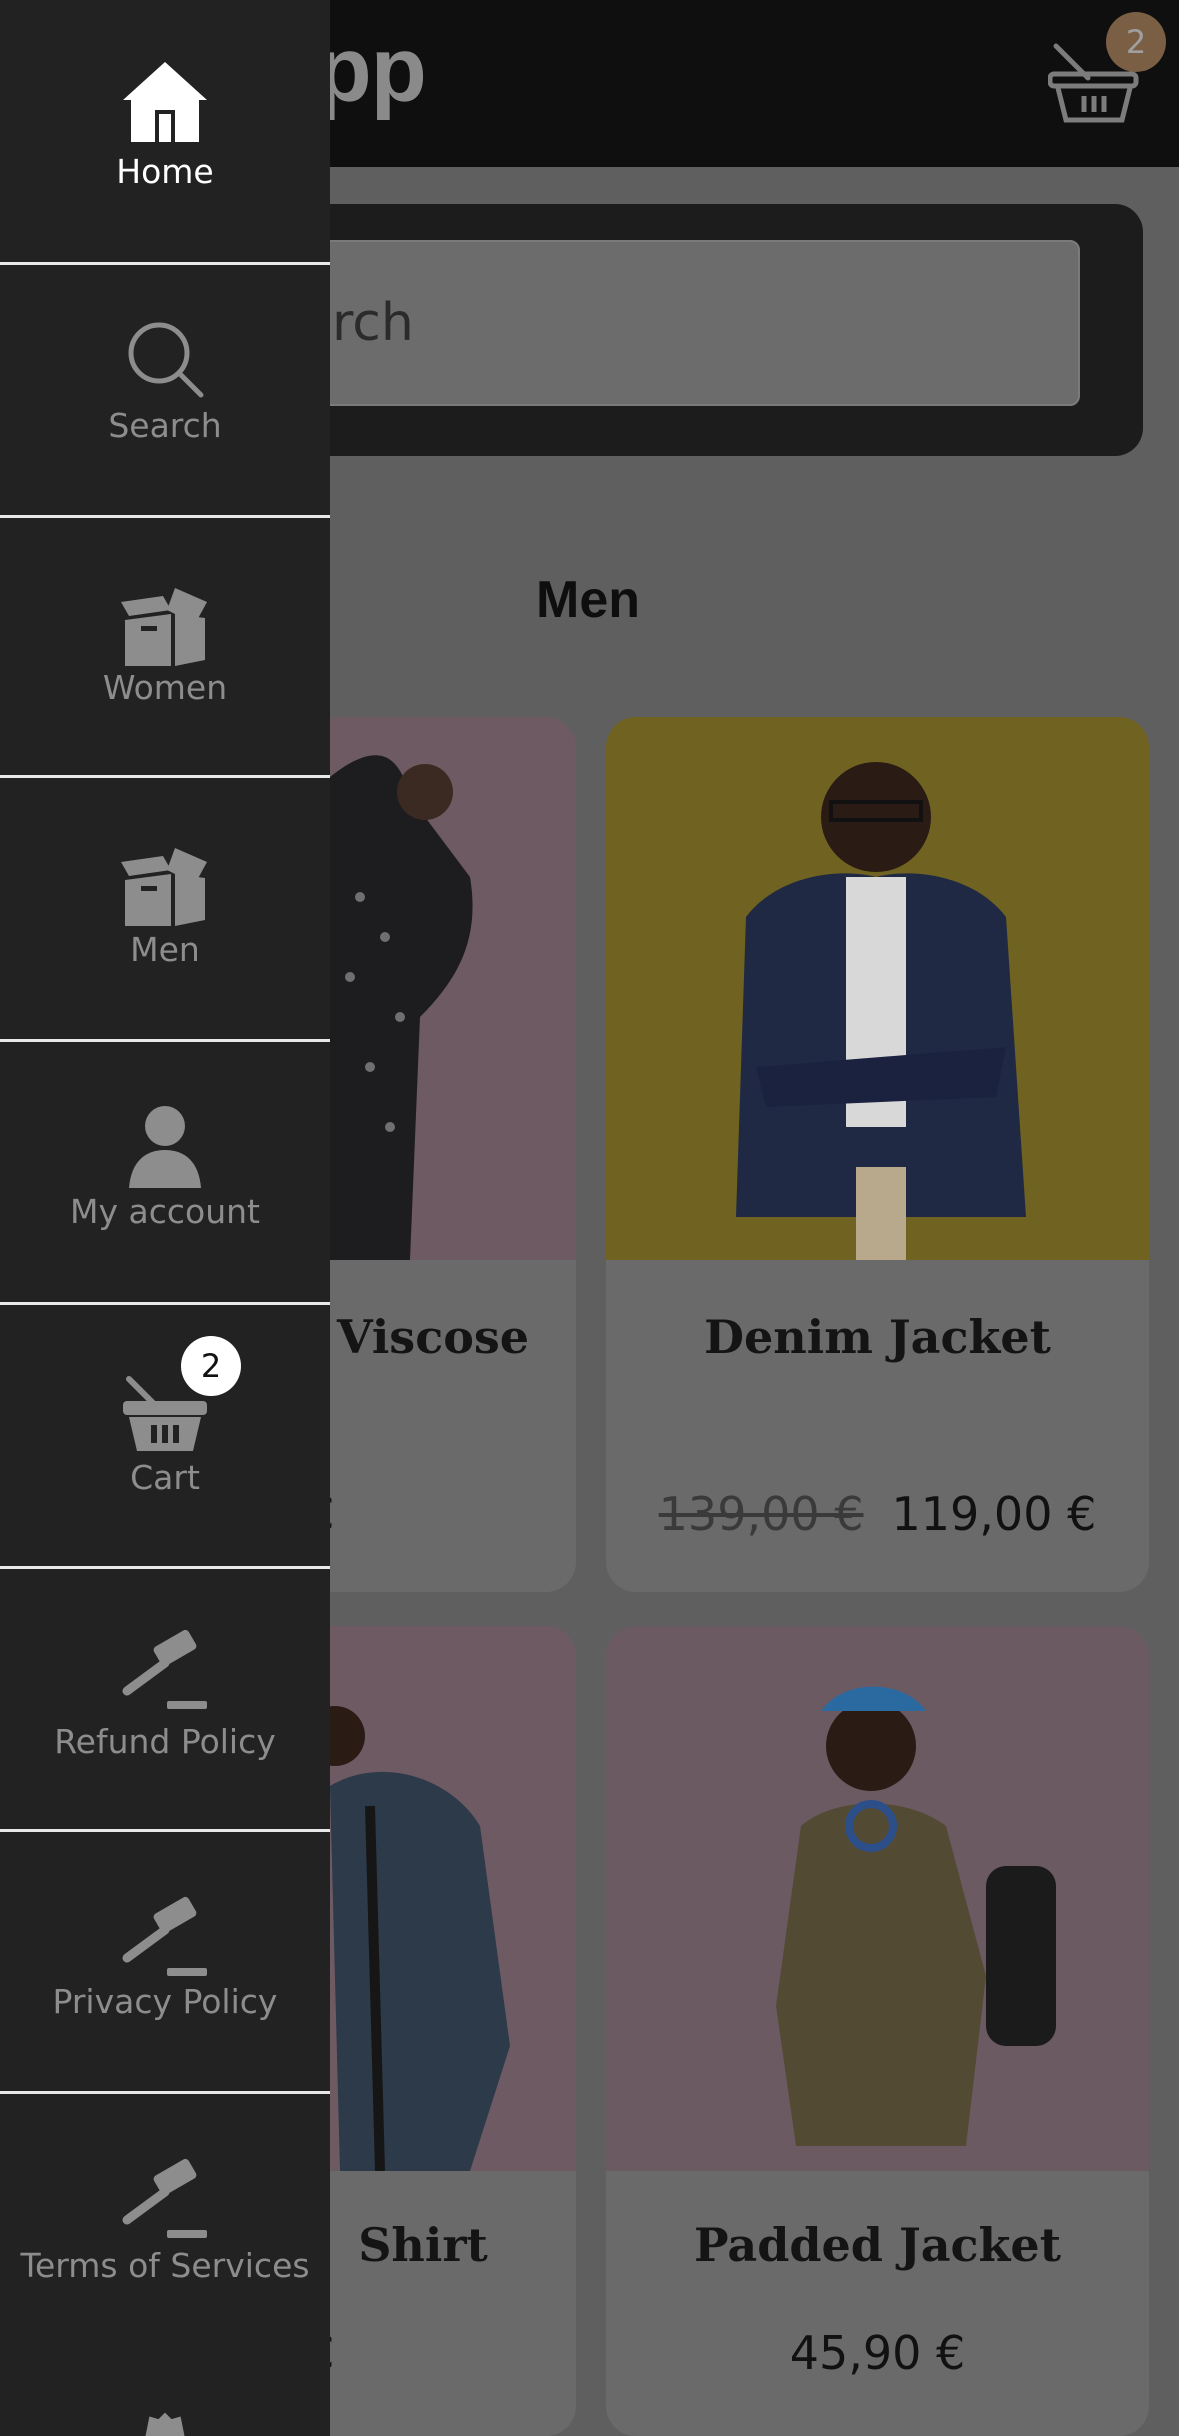  What do you see at coordinates (877, 2245) in the screenshot?
I see `product-name: Padded Jacket` at bounding box center [877, 2245].